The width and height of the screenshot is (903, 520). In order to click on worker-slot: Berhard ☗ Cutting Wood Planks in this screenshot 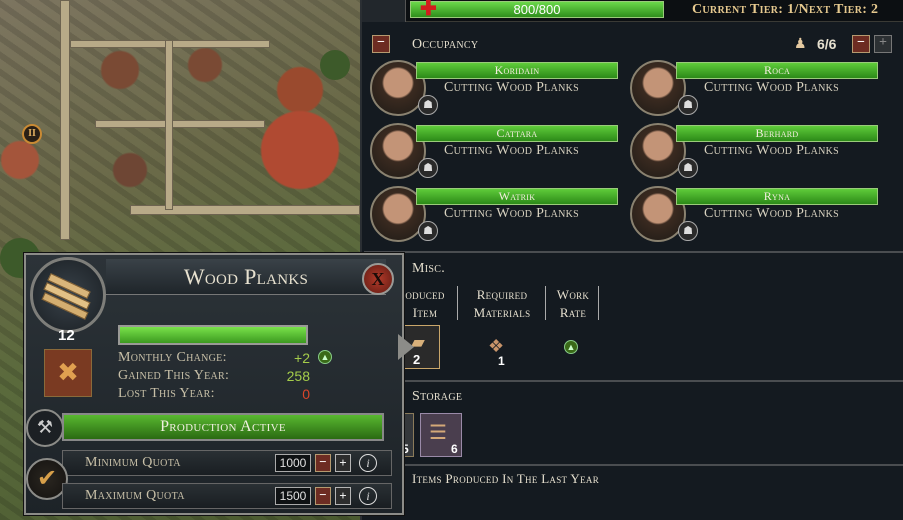, I will do `click(760, 153)`.